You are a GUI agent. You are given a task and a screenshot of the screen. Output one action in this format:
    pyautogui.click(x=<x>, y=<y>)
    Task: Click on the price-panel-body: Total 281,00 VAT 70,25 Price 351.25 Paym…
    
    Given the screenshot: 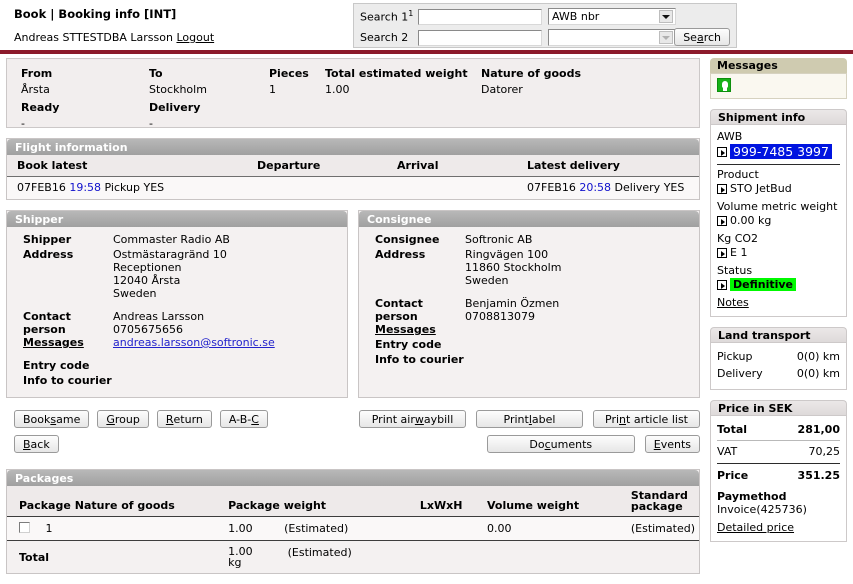 What is the action you would take?
    pyautogui.click(x=778, y=478)
    